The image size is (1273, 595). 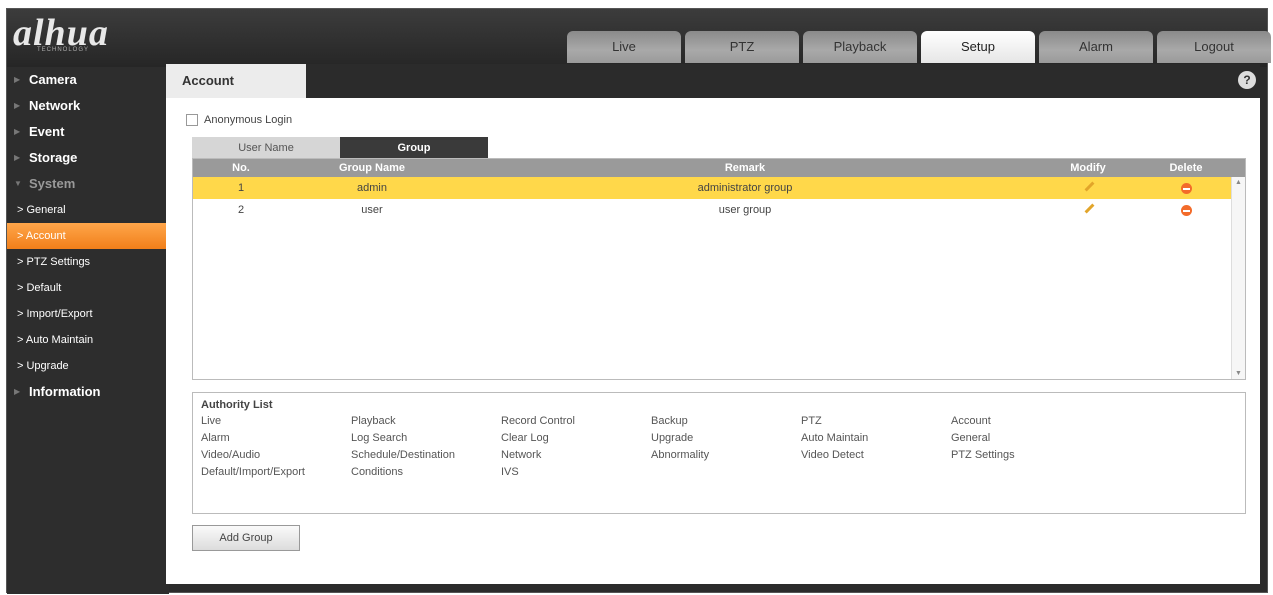 What do you see at coordinates (672, 438) in the screenshot?
I see `authority-item: Upgrade` at bounding box center [672, 438].